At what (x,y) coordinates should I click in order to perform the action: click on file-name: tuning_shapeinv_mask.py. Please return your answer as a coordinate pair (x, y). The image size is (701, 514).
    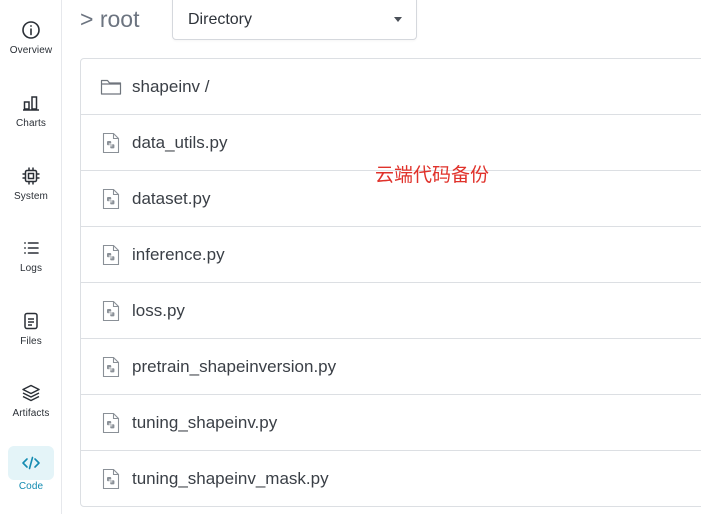
    Looking at the image, I should click on (230, 478).